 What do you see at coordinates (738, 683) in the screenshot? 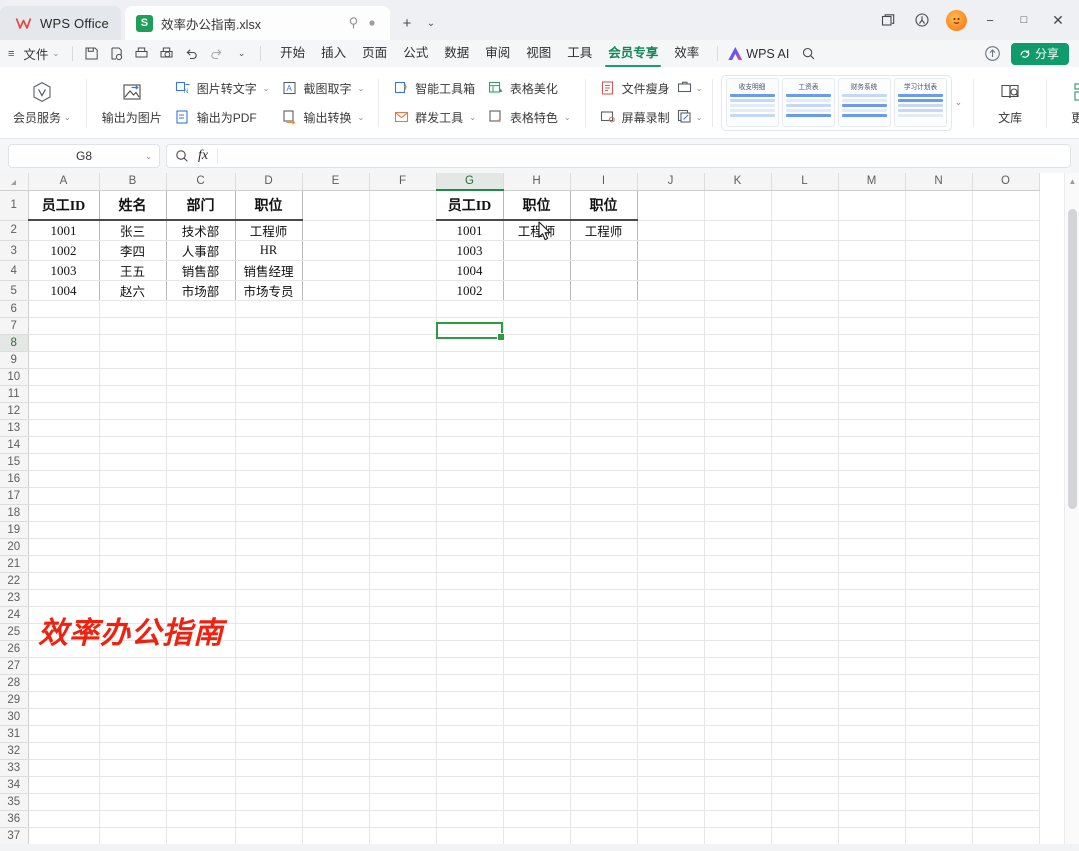
I see `empty-cell-K28` at bounding box center [738, 683].